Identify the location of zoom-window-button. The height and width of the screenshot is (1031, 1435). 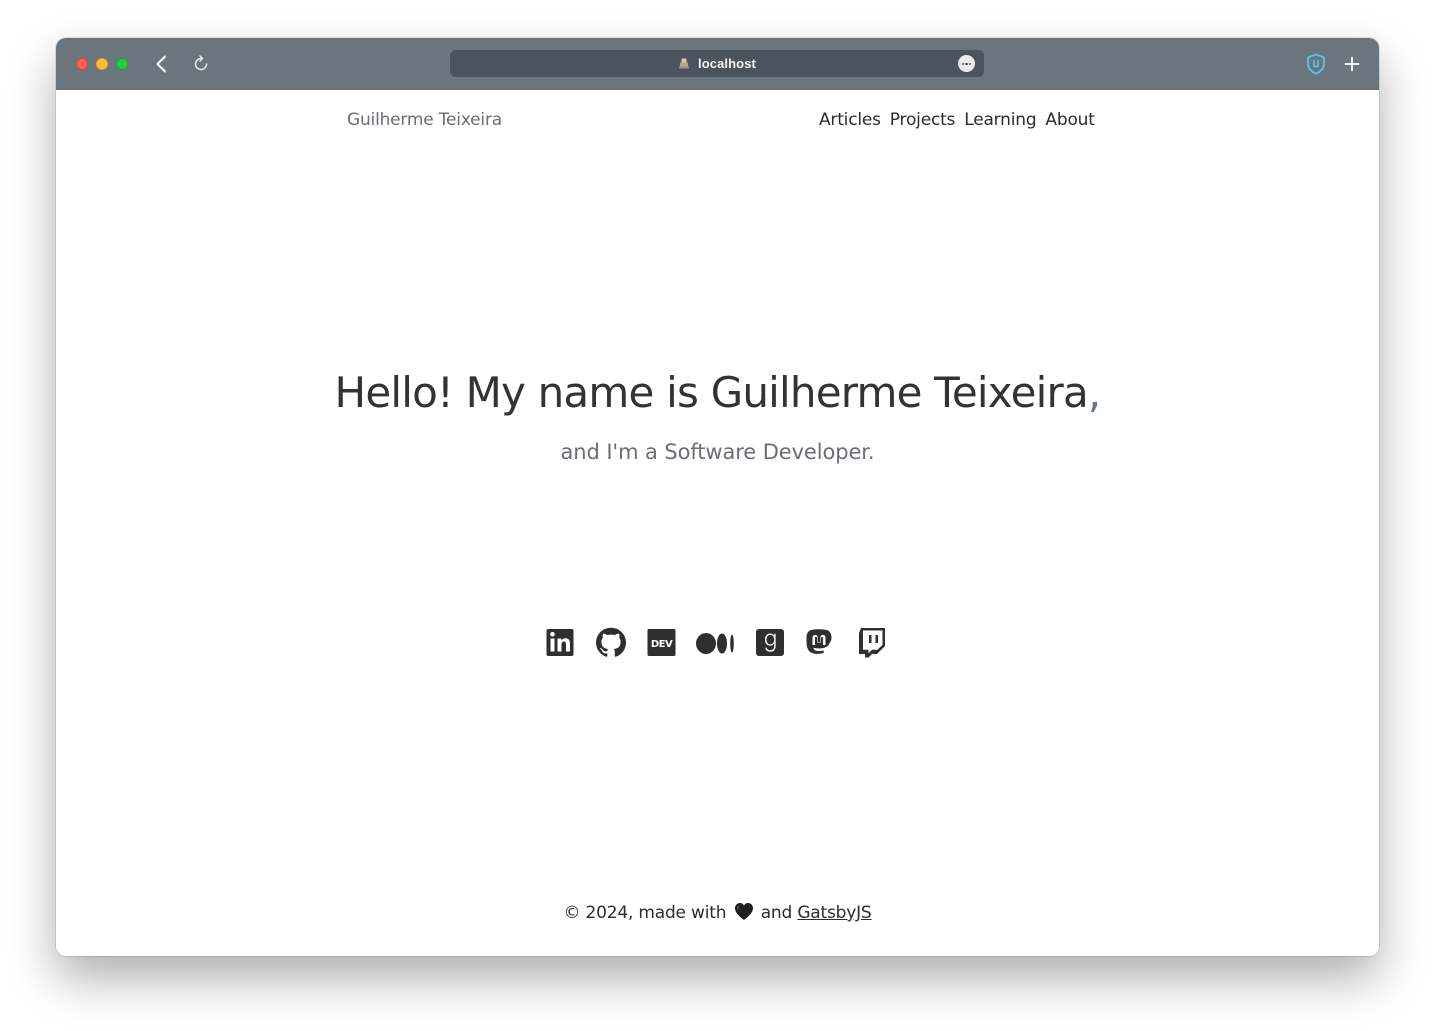
(122, 64).